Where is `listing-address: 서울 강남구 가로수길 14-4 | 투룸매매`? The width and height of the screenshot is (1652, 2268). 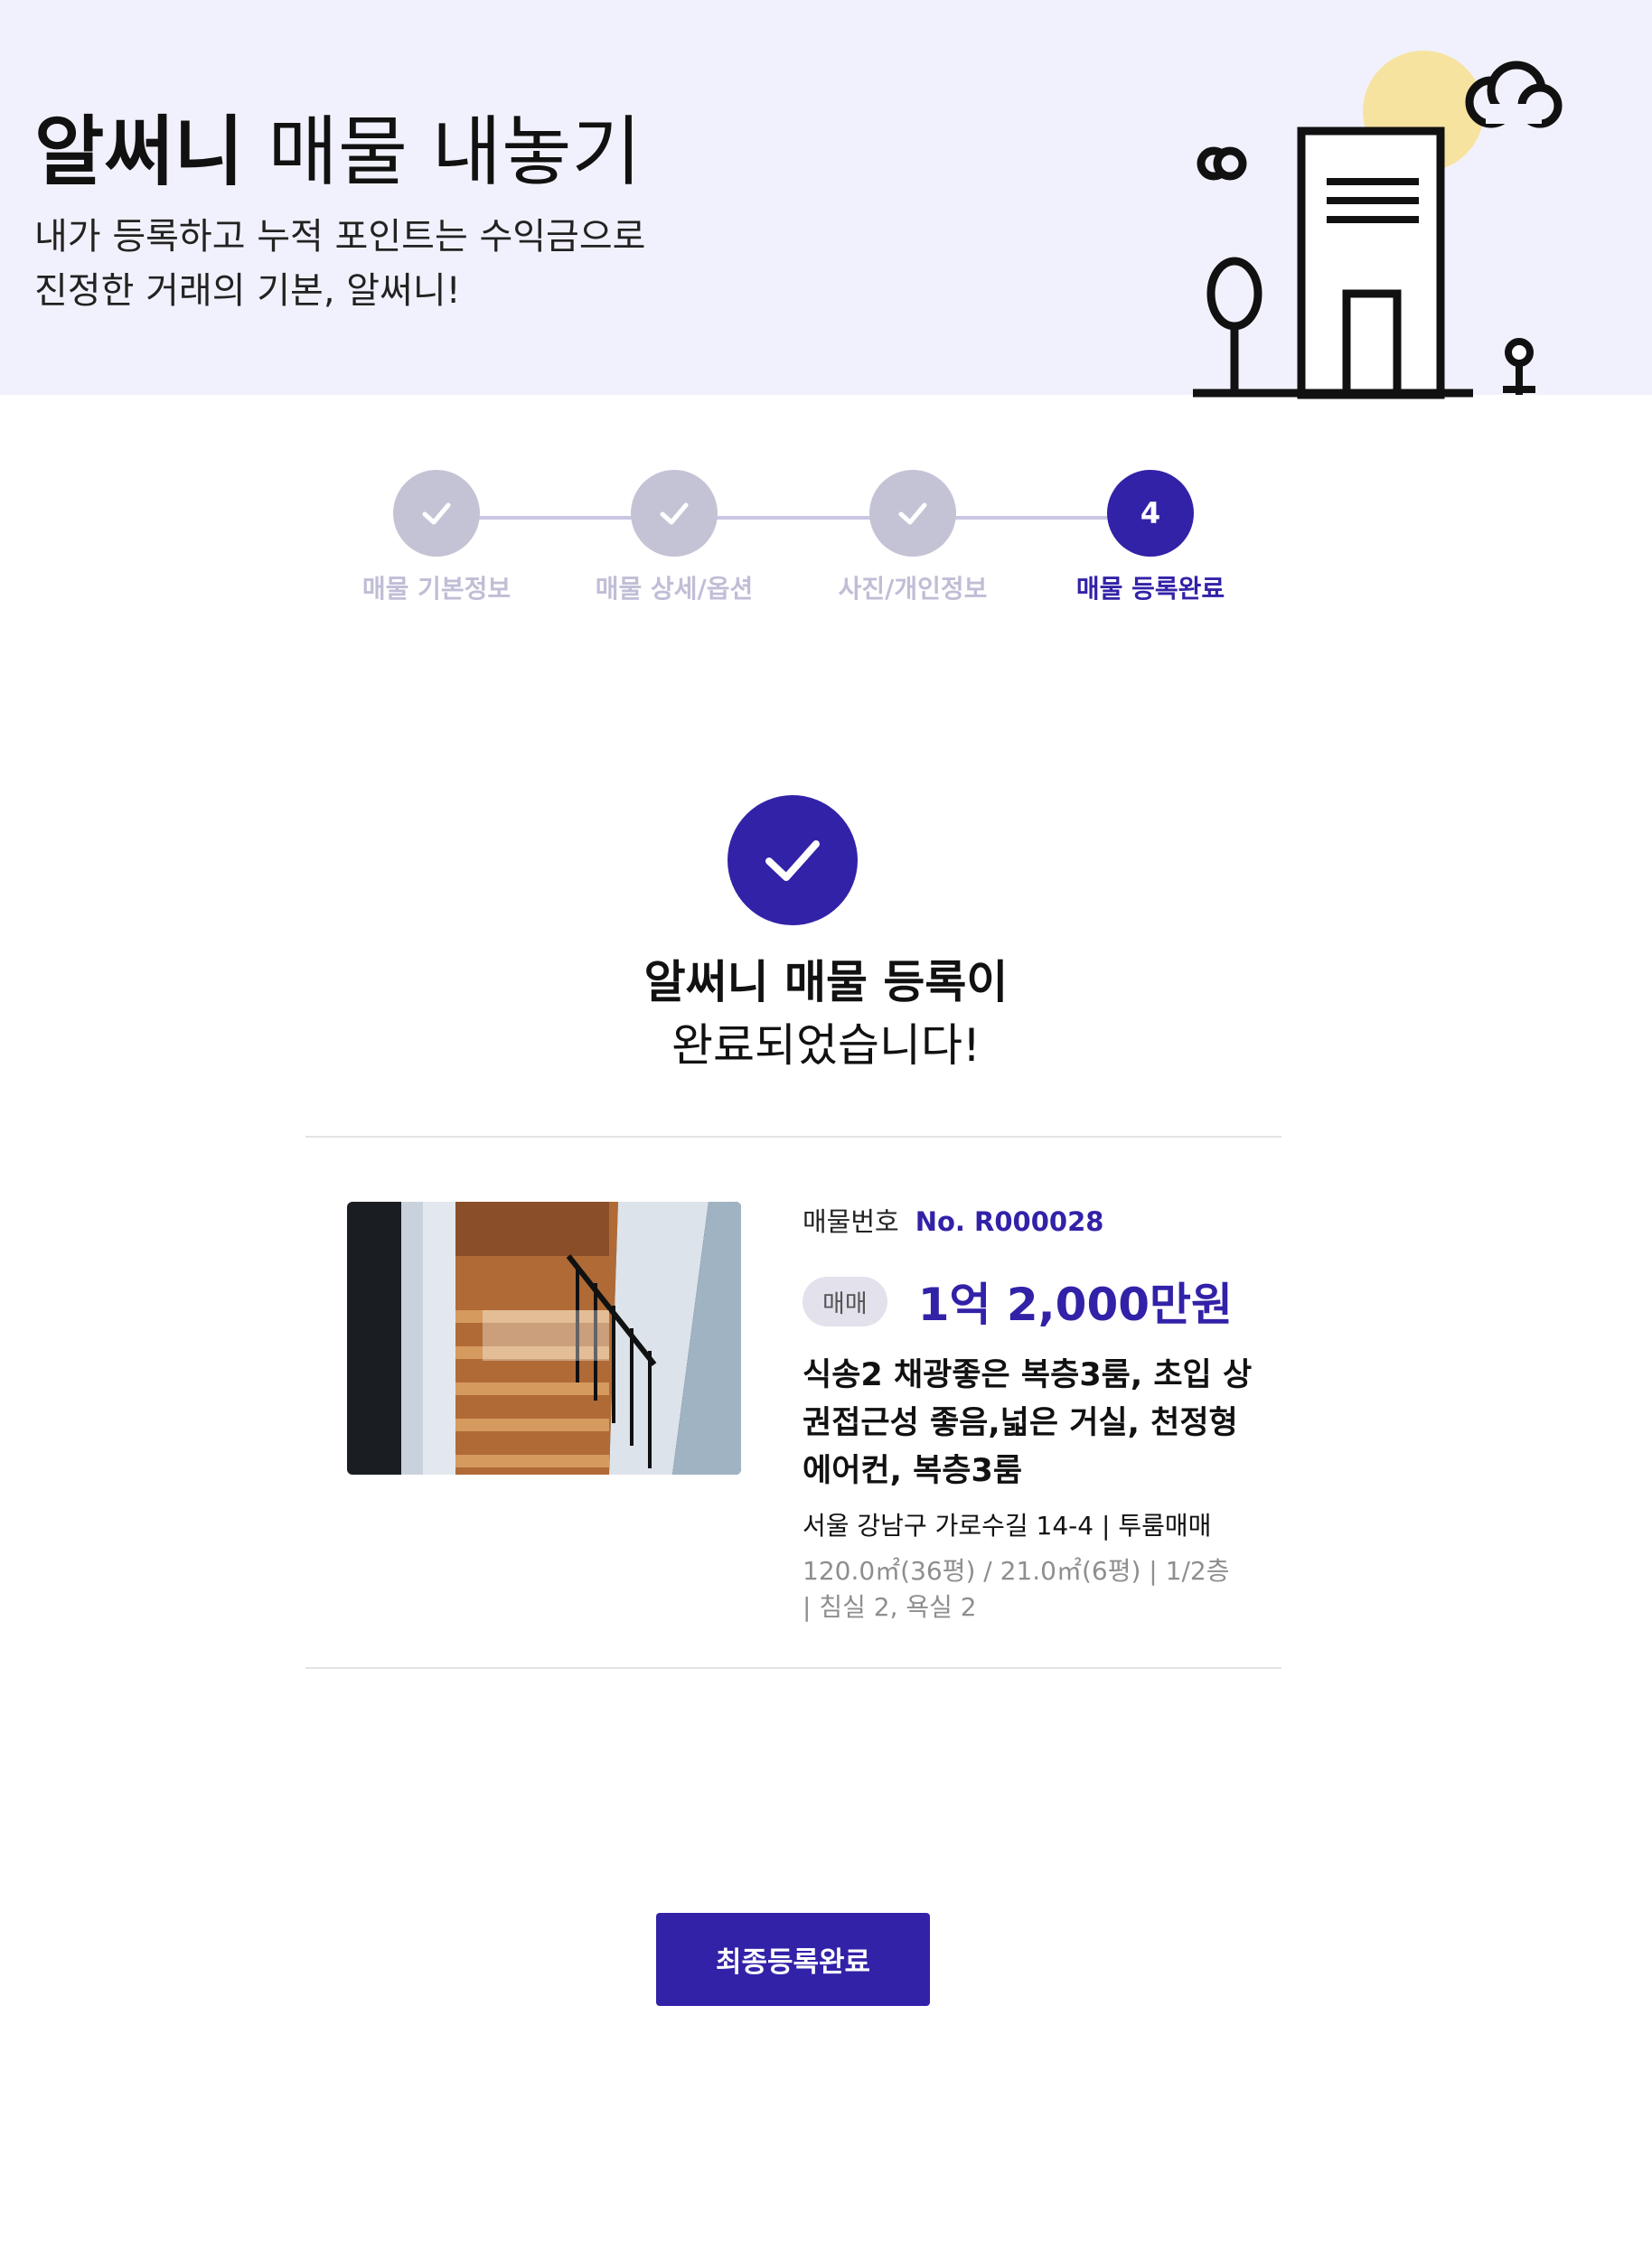
listing-address: 서울 강남구 가로수길 14-4 | 투룸매매 is located at coordinates (1008, 1526).